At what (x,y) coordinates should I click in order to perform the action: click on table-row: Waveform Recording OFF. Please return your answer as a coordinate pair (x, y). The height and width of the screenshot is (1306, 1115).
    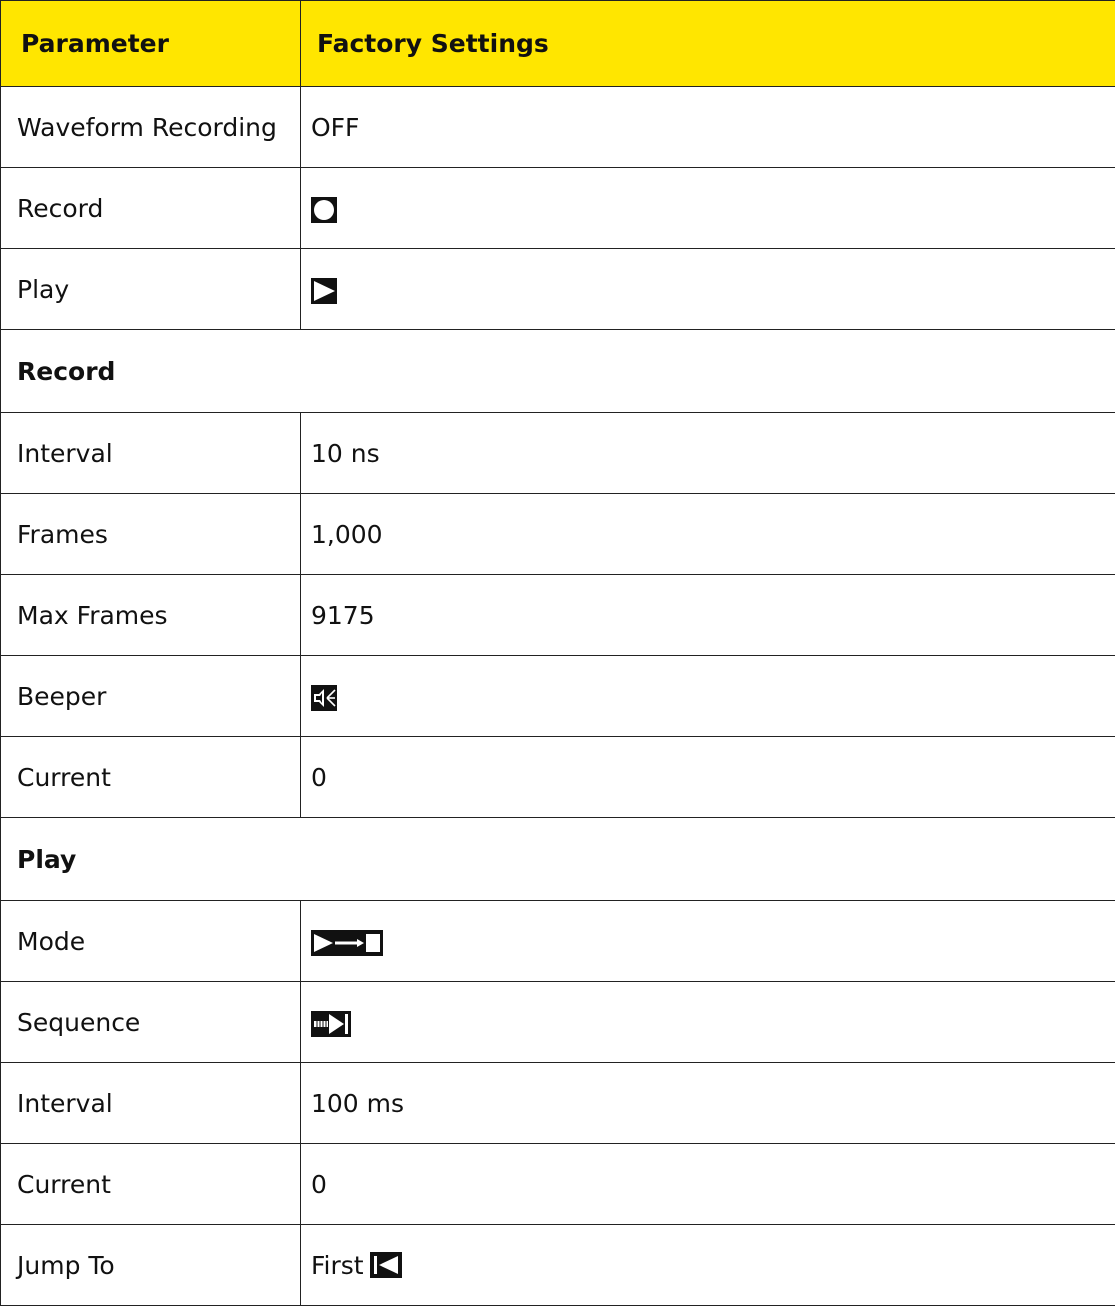
    Looking at the image, I should click on (558, 127).